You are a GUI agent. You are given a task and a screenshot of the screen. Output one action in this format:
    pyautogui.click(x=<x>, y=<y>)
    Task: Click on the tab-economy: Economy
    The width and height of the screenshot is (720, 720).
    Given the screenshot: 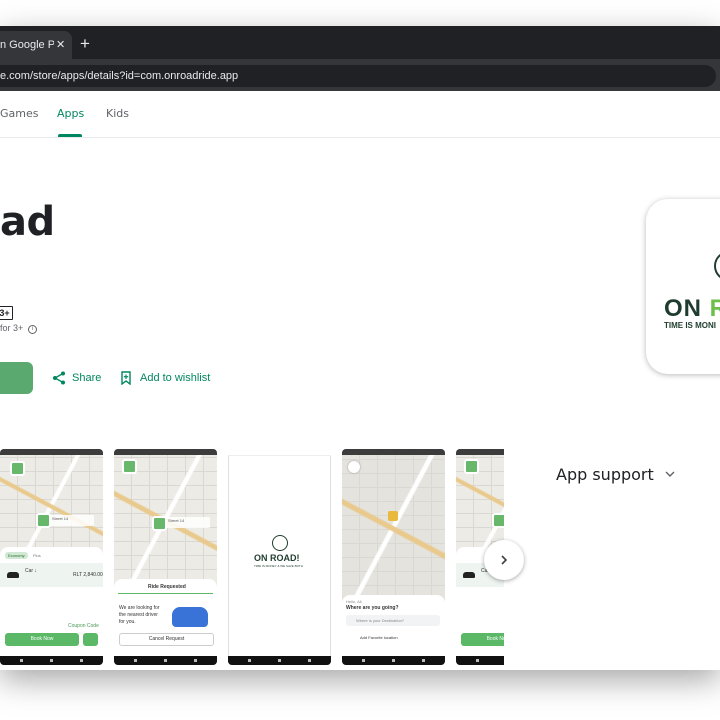 What is the action you would take?
    pyautogui.click(x=16, y=555)
    